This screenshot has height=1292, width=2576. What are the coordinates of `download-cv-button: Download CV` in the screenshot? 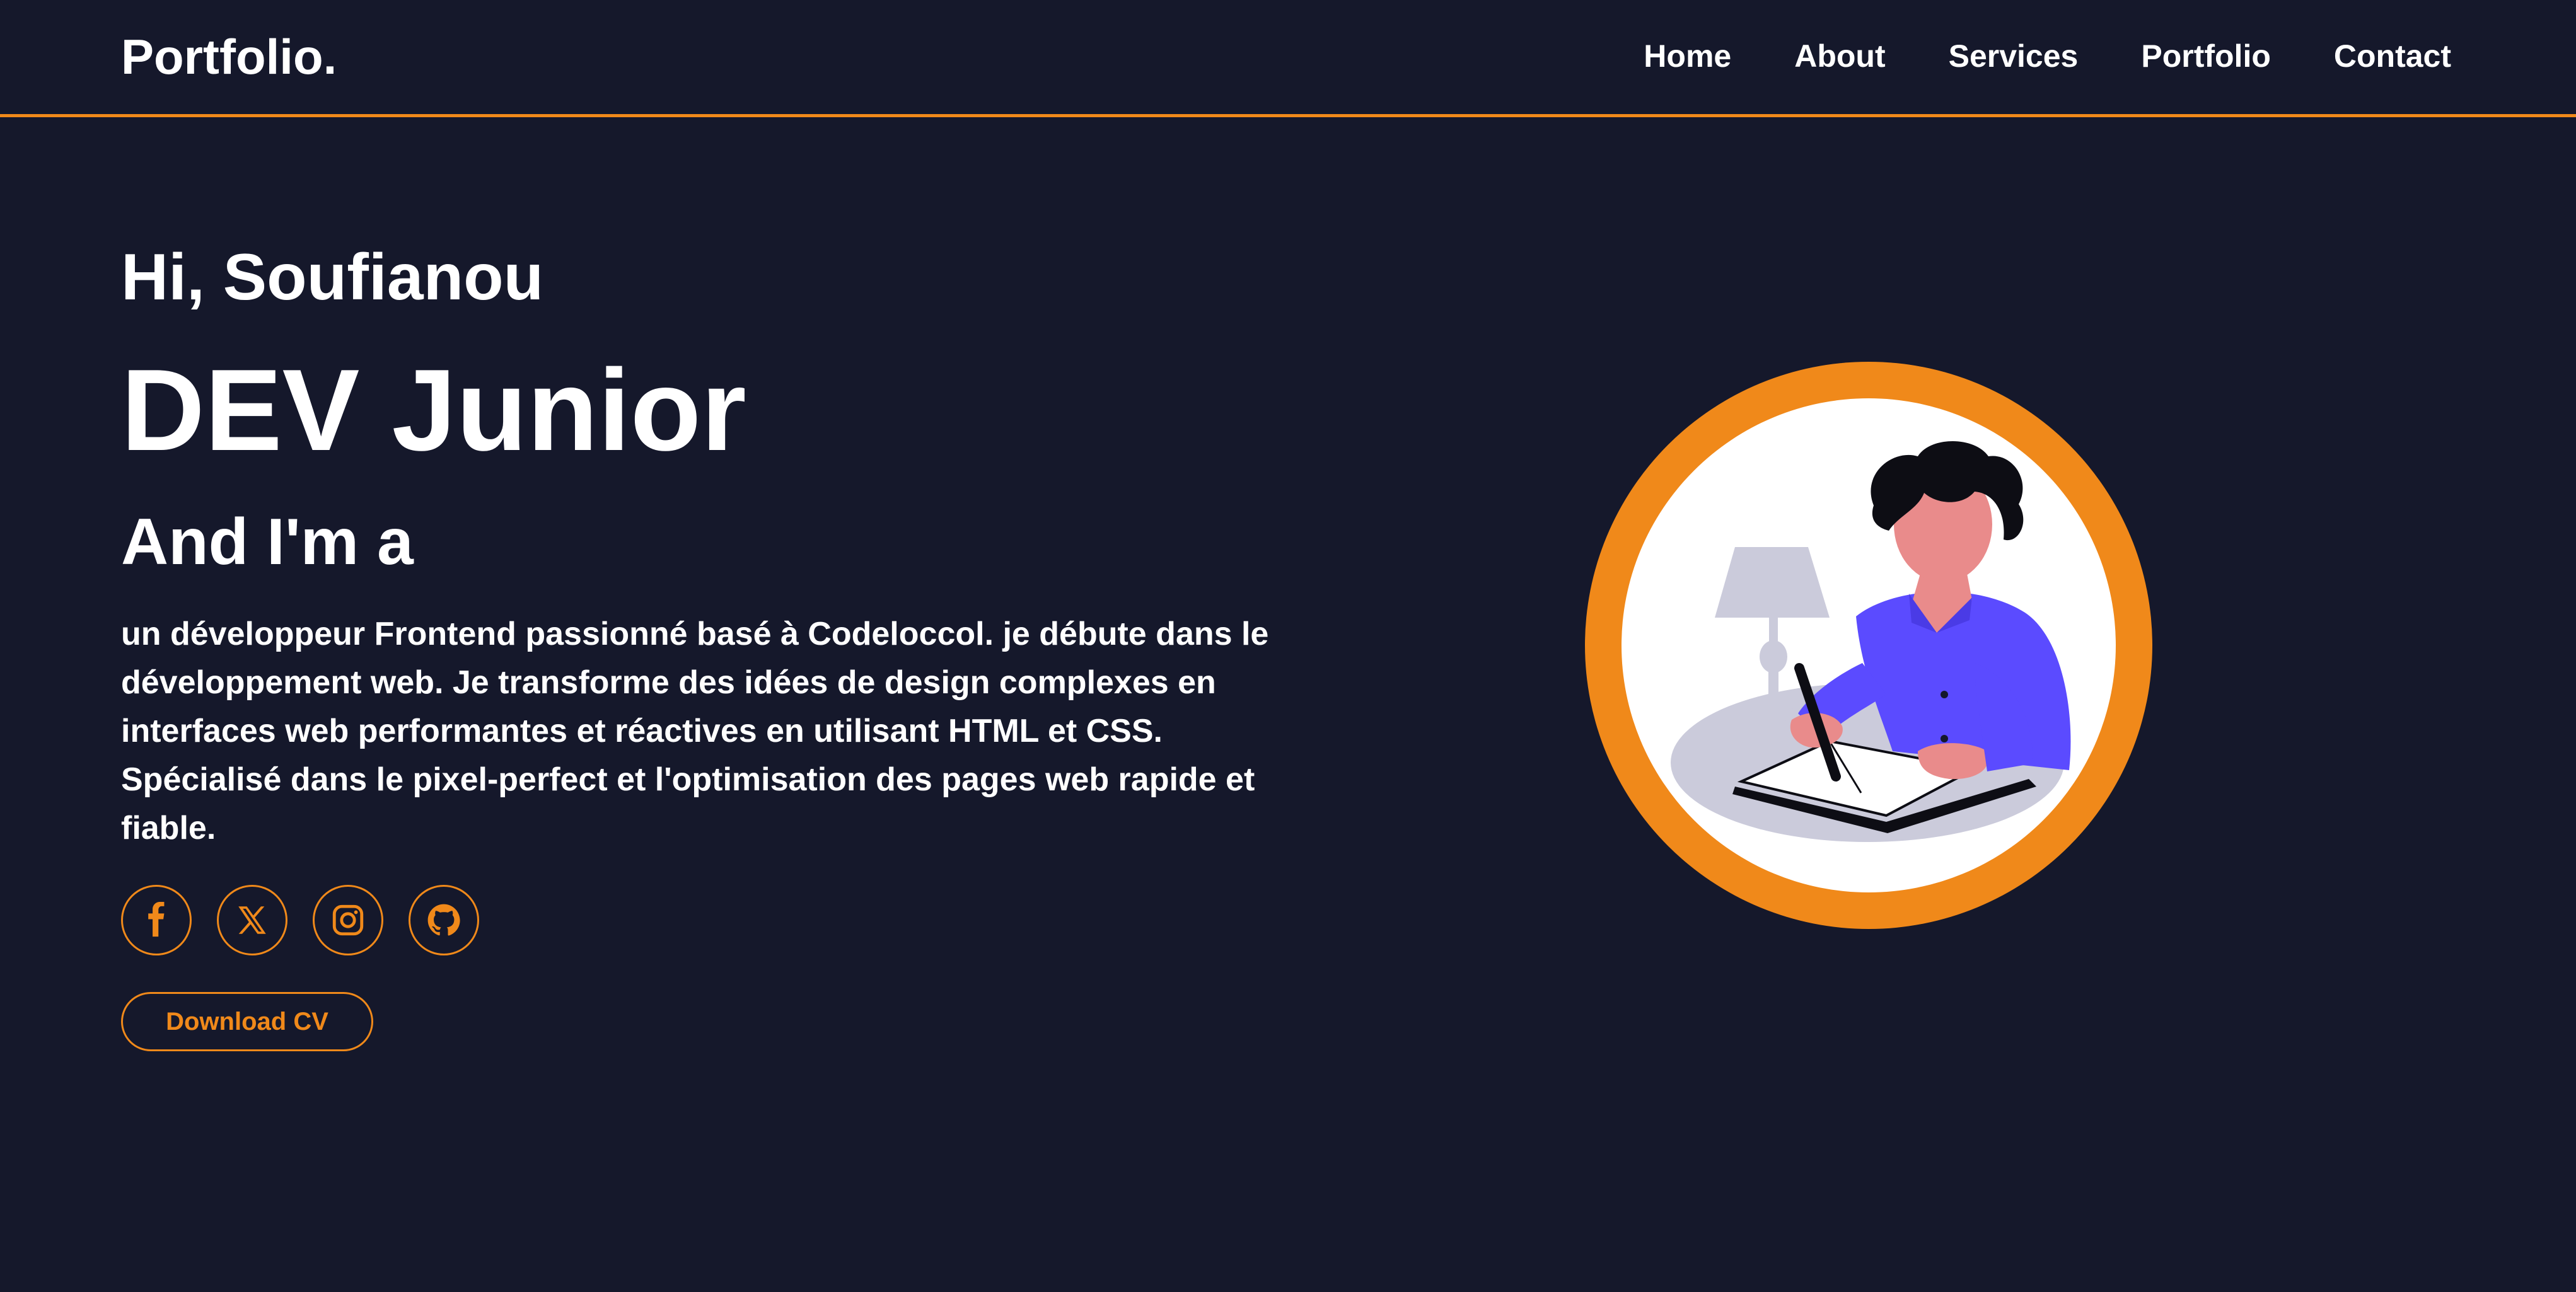 It's located at (247, 1021).